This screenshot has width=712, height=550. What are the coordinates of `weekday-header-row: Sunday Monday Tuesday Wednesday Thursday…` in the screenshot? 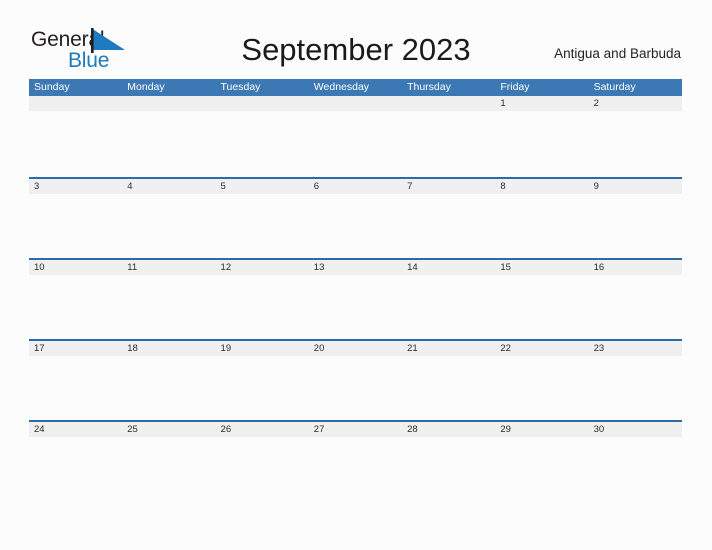 It's located at (355, 87).